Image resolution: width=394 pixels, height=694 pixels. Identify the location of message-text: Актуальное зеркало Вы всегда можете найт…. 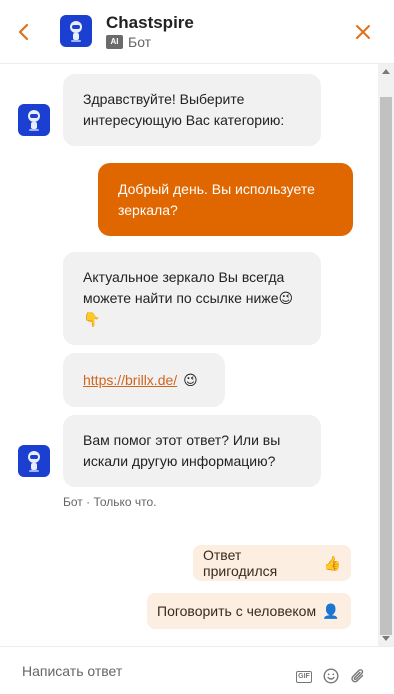
(184, 287).